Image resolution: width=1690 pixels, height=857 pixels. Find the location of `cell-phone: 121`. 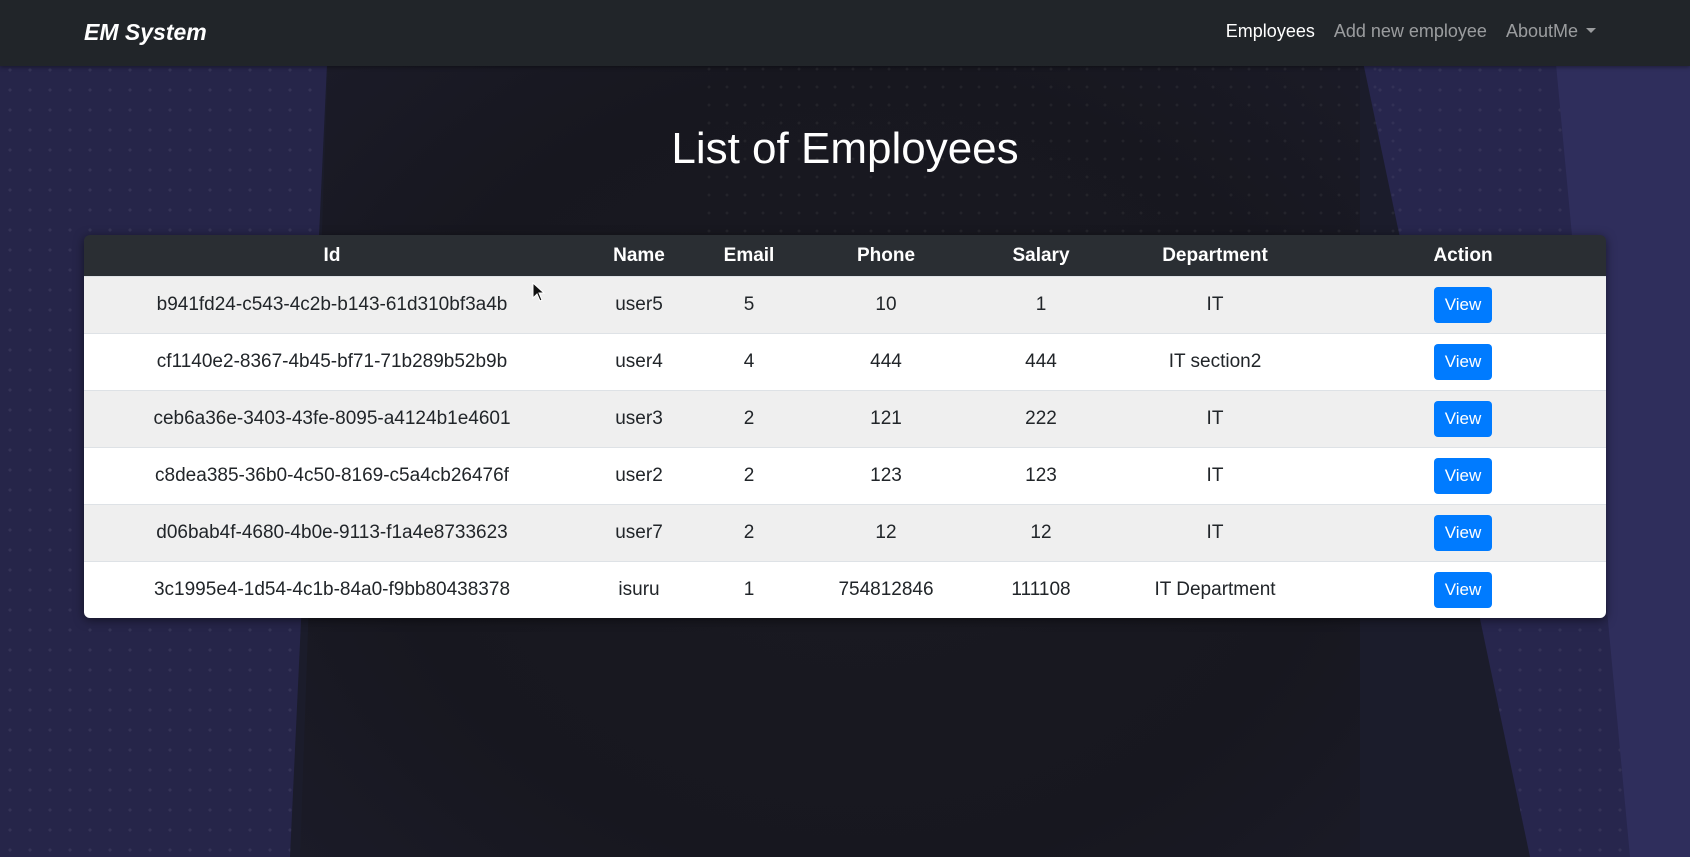

cell-phone: 121 is located at coordinates (886, 419).